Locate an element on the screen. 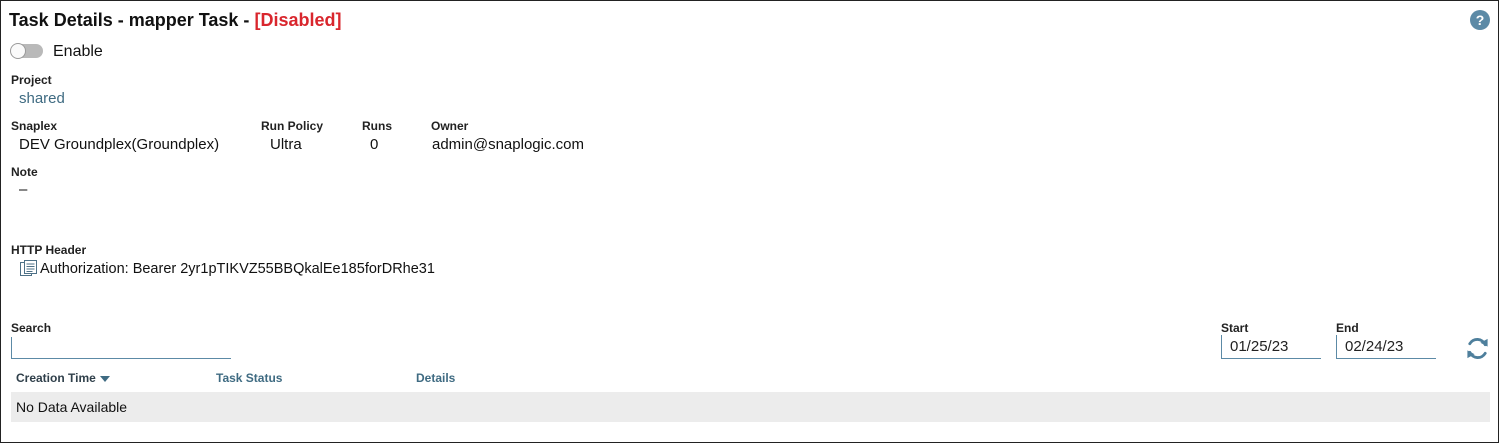  search-label: Search is located at coordinates (31, 328).